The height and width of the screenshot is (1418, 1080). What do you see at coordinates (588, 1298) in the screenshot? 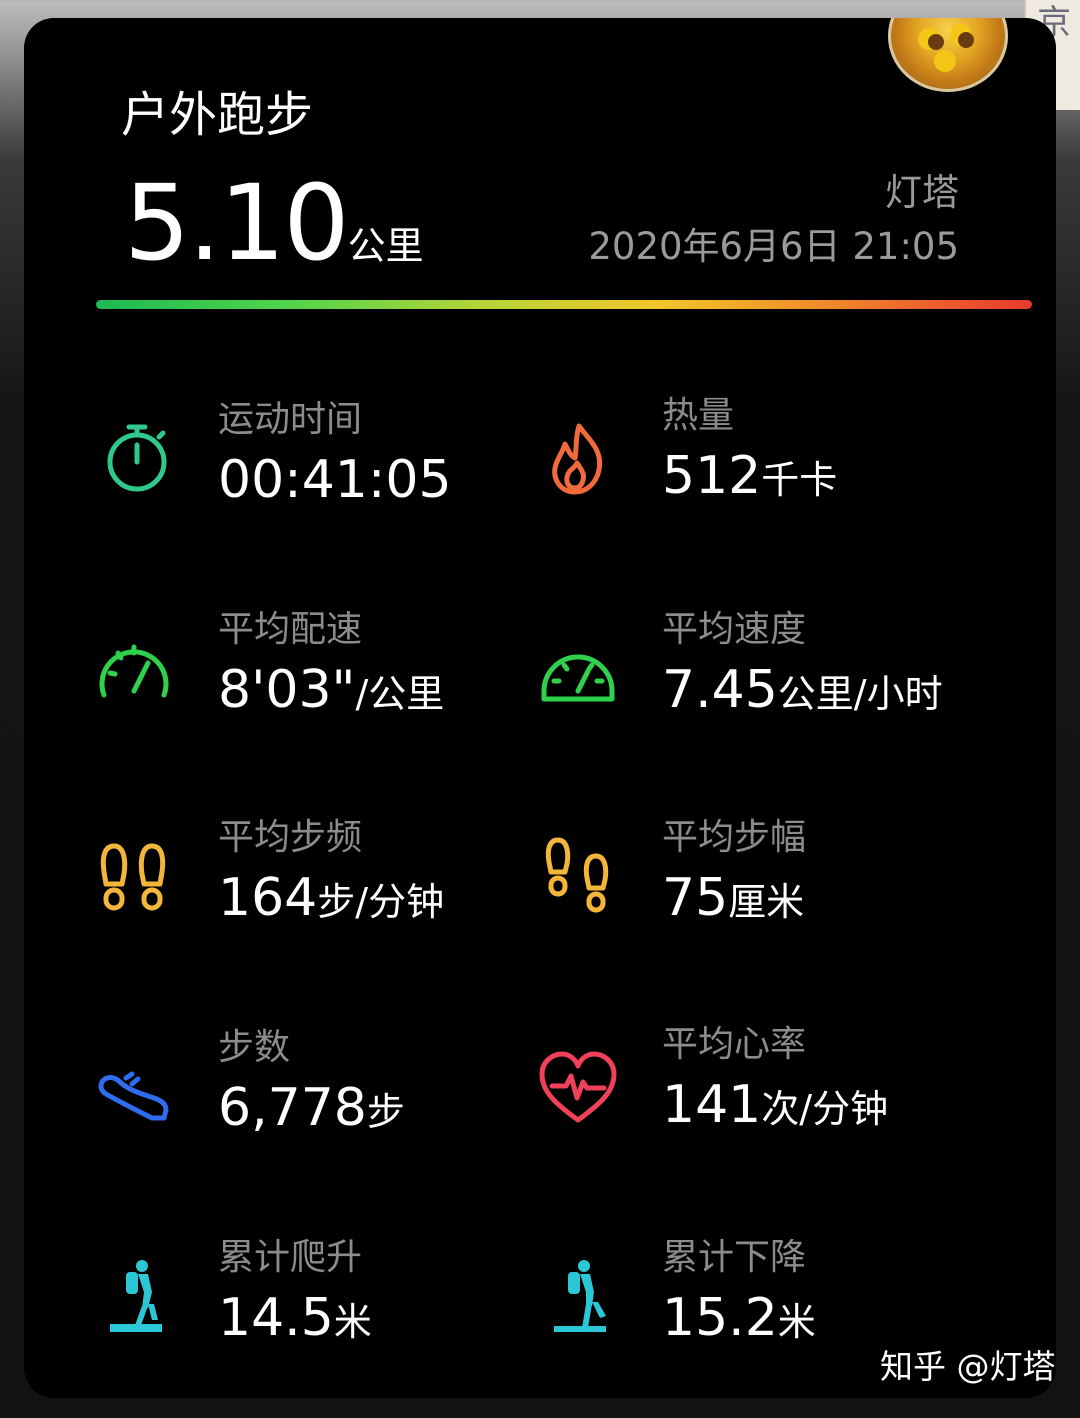
I see `hiker-descend-icon` at bounding box center [588, 1298].